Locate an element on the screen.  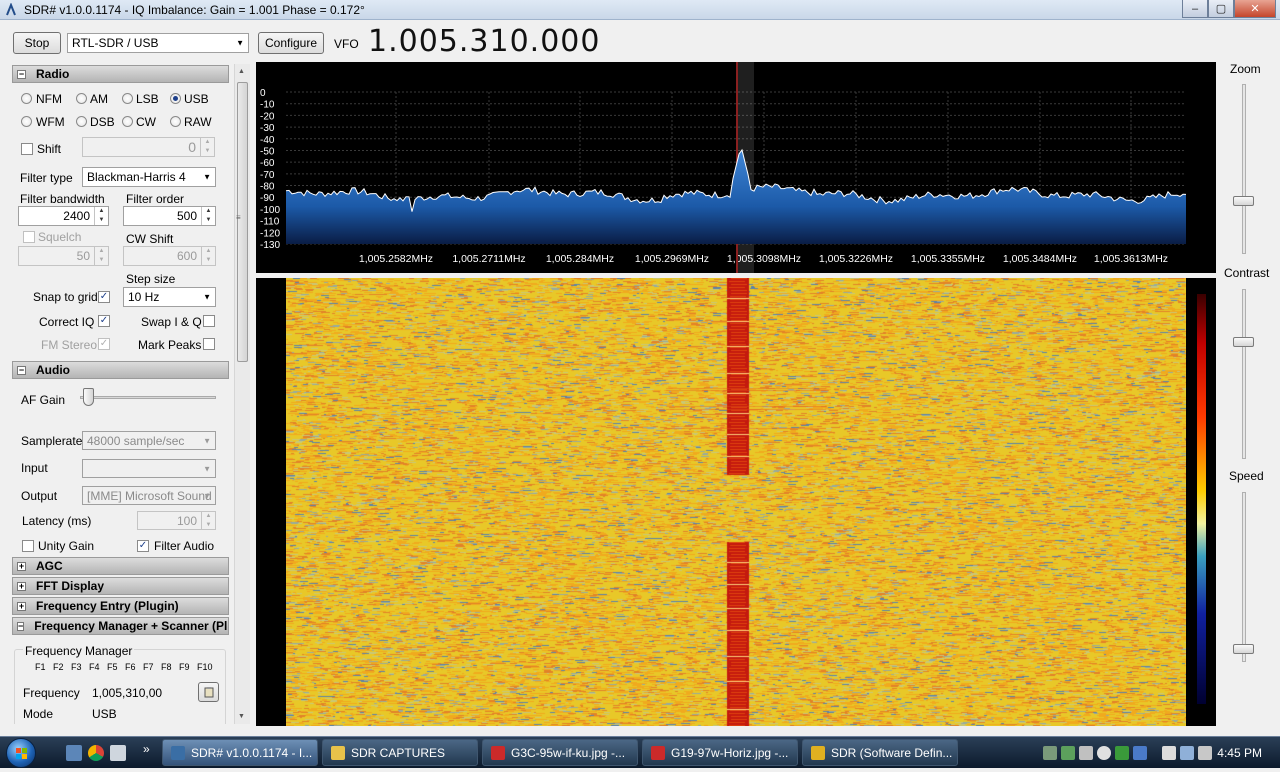
function-key-f1: F1 is located at coordinates (44, 667).